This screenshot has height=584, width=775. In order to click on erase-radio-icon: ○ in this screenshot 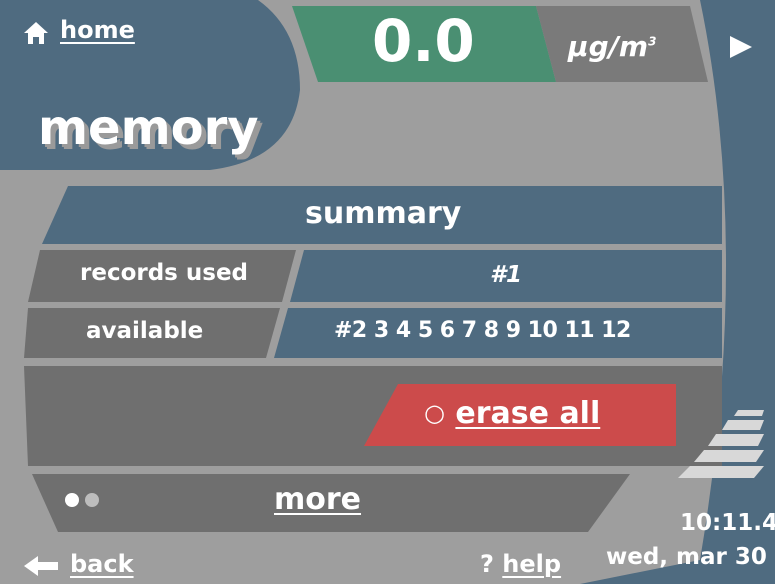, I will do `click(434, 413)`.